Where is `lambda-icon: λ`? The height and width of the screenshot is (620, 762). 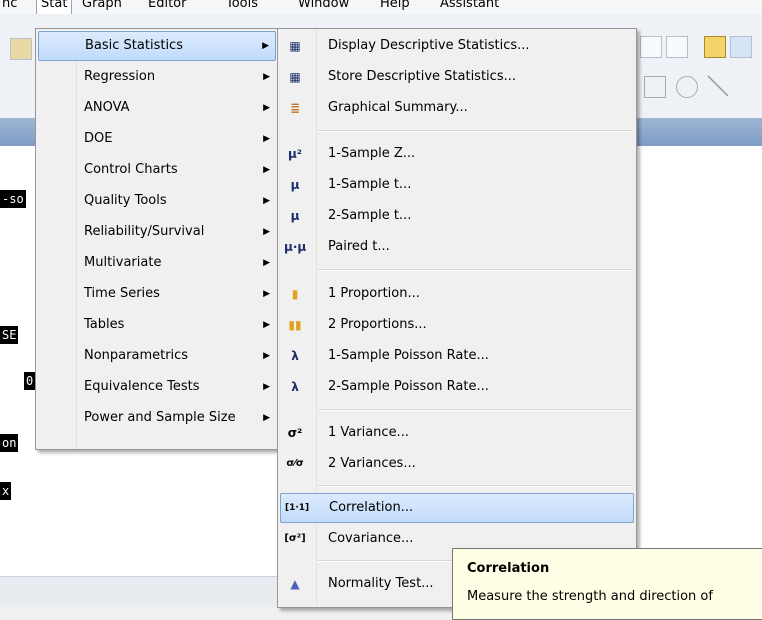
lambda-icon: λ is located at coordinates (295, 356).